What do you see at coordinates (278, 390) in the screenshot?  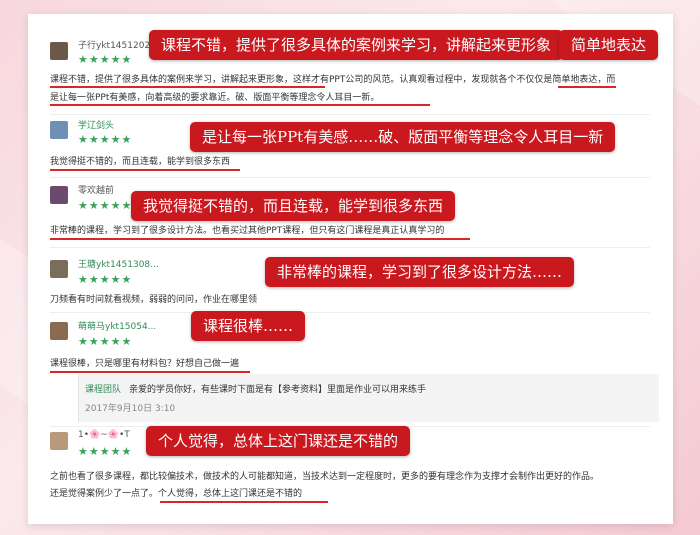 I see `reply-text: 亲爱的学员你好，有些课时下面是有【参考资料】里面是作业可以用来练手` at bounding box center [278, 390].